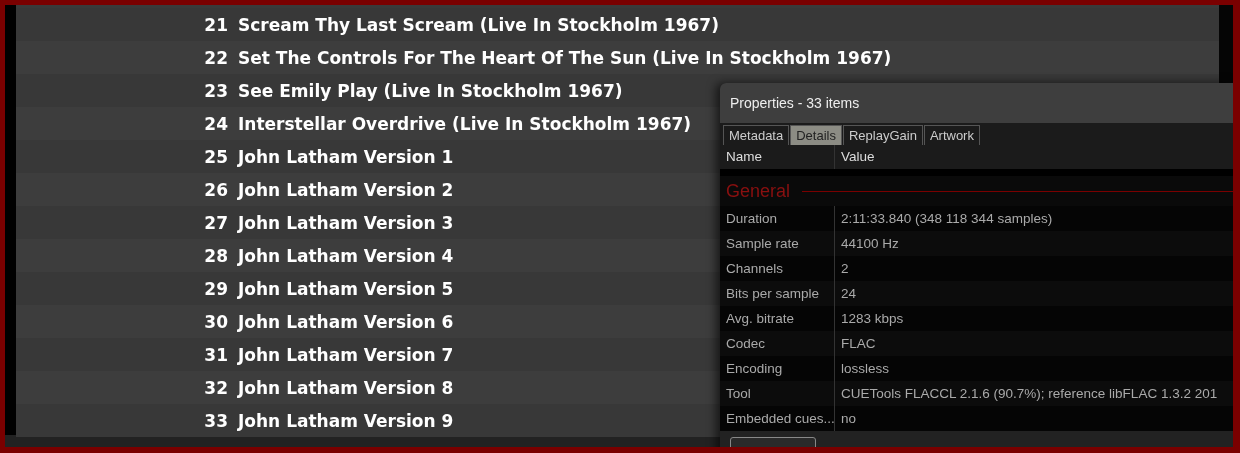 The height and width of the screenshot is (453, 1240). Describe the element at coordinates (215, 123) in the screenshot. I see `track-number: 24` at that location.